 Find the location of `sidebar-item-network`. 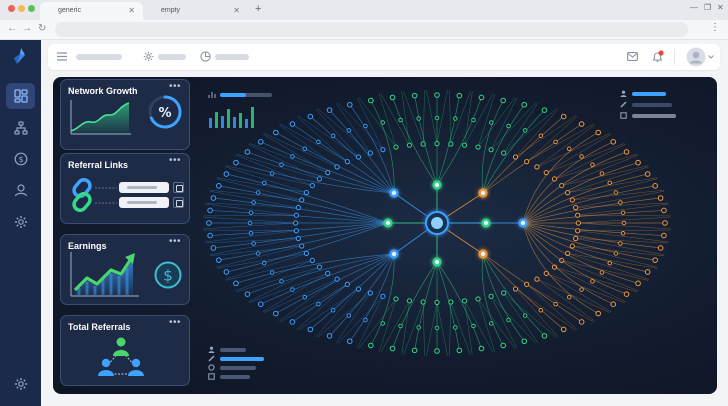

sidebar-item-network is located at coordinates (20, 128).